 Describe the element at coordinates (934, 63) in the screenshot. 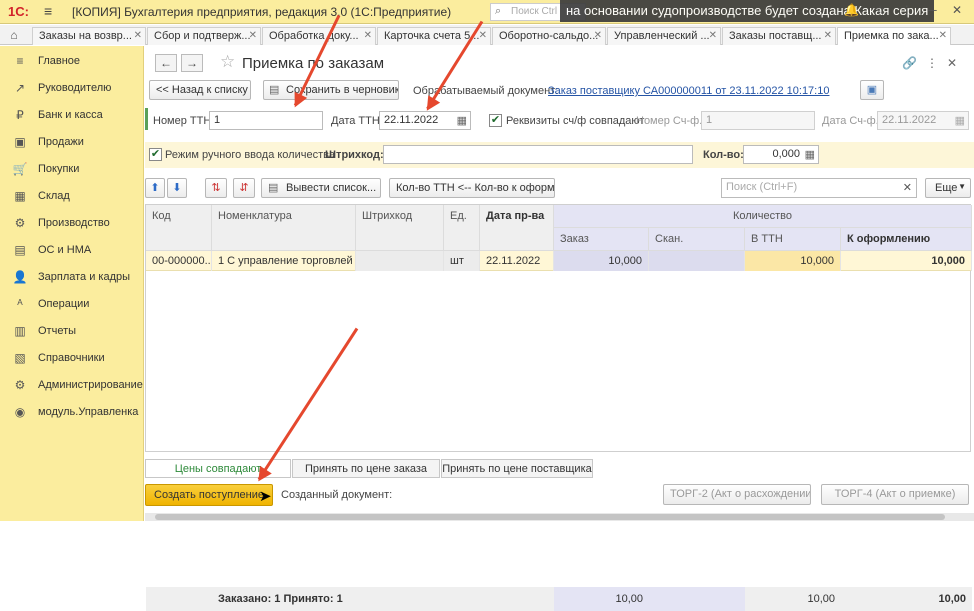

I see `form-controls: 🔗⋮✕` at that location.